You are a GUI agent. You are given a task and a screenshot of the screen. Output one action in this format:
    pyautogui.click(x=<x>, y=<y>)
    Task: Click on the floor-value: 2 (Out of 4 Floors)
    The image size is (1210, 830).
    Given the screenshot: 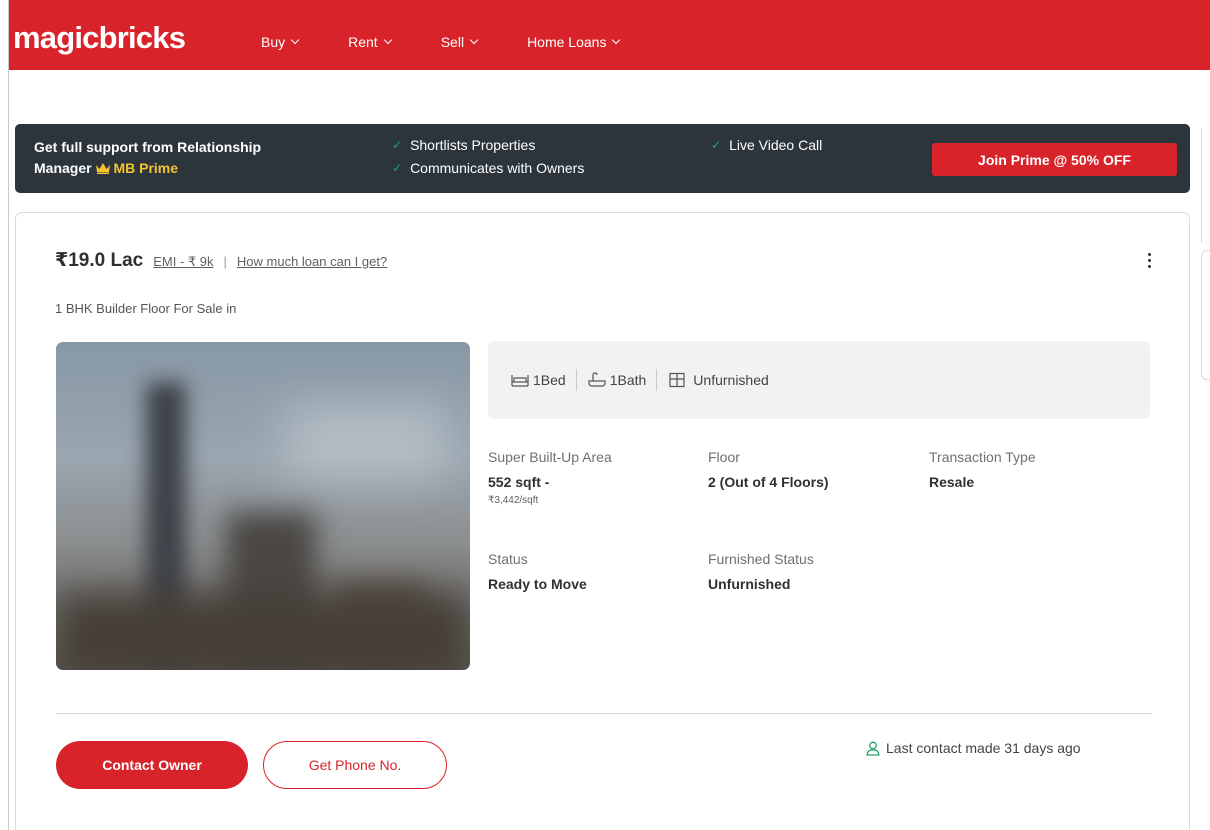 What is the action you would take?
    pyautogui.click(x=768, y=482)
    